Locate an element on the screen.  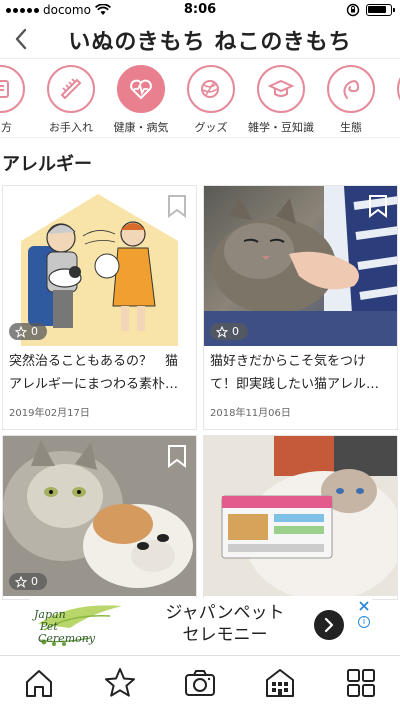
ad-go-button is located at coordinates (329, 625).